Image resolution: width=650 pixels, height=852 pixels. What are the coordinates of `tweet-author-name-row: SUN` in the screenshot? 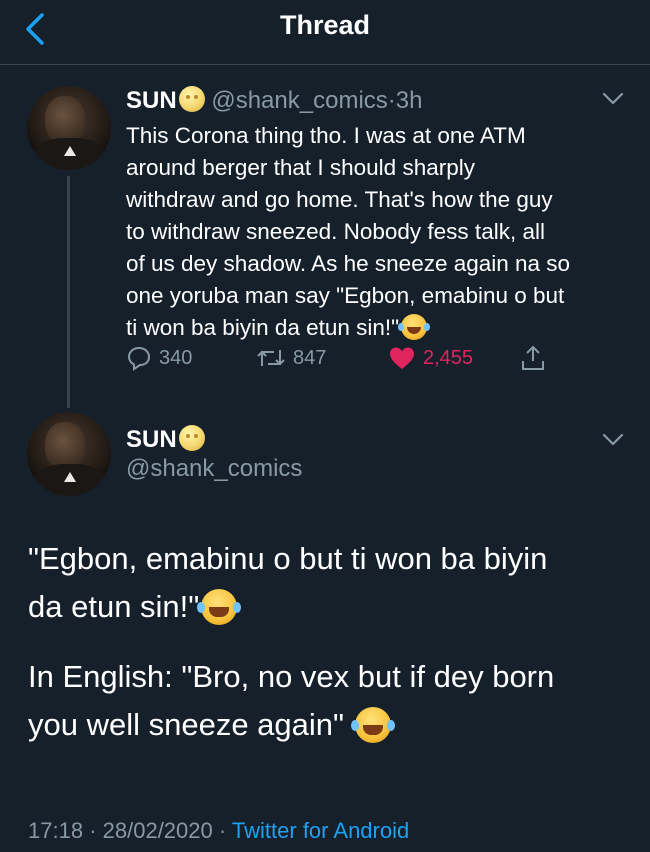 It's located at (165, 439).